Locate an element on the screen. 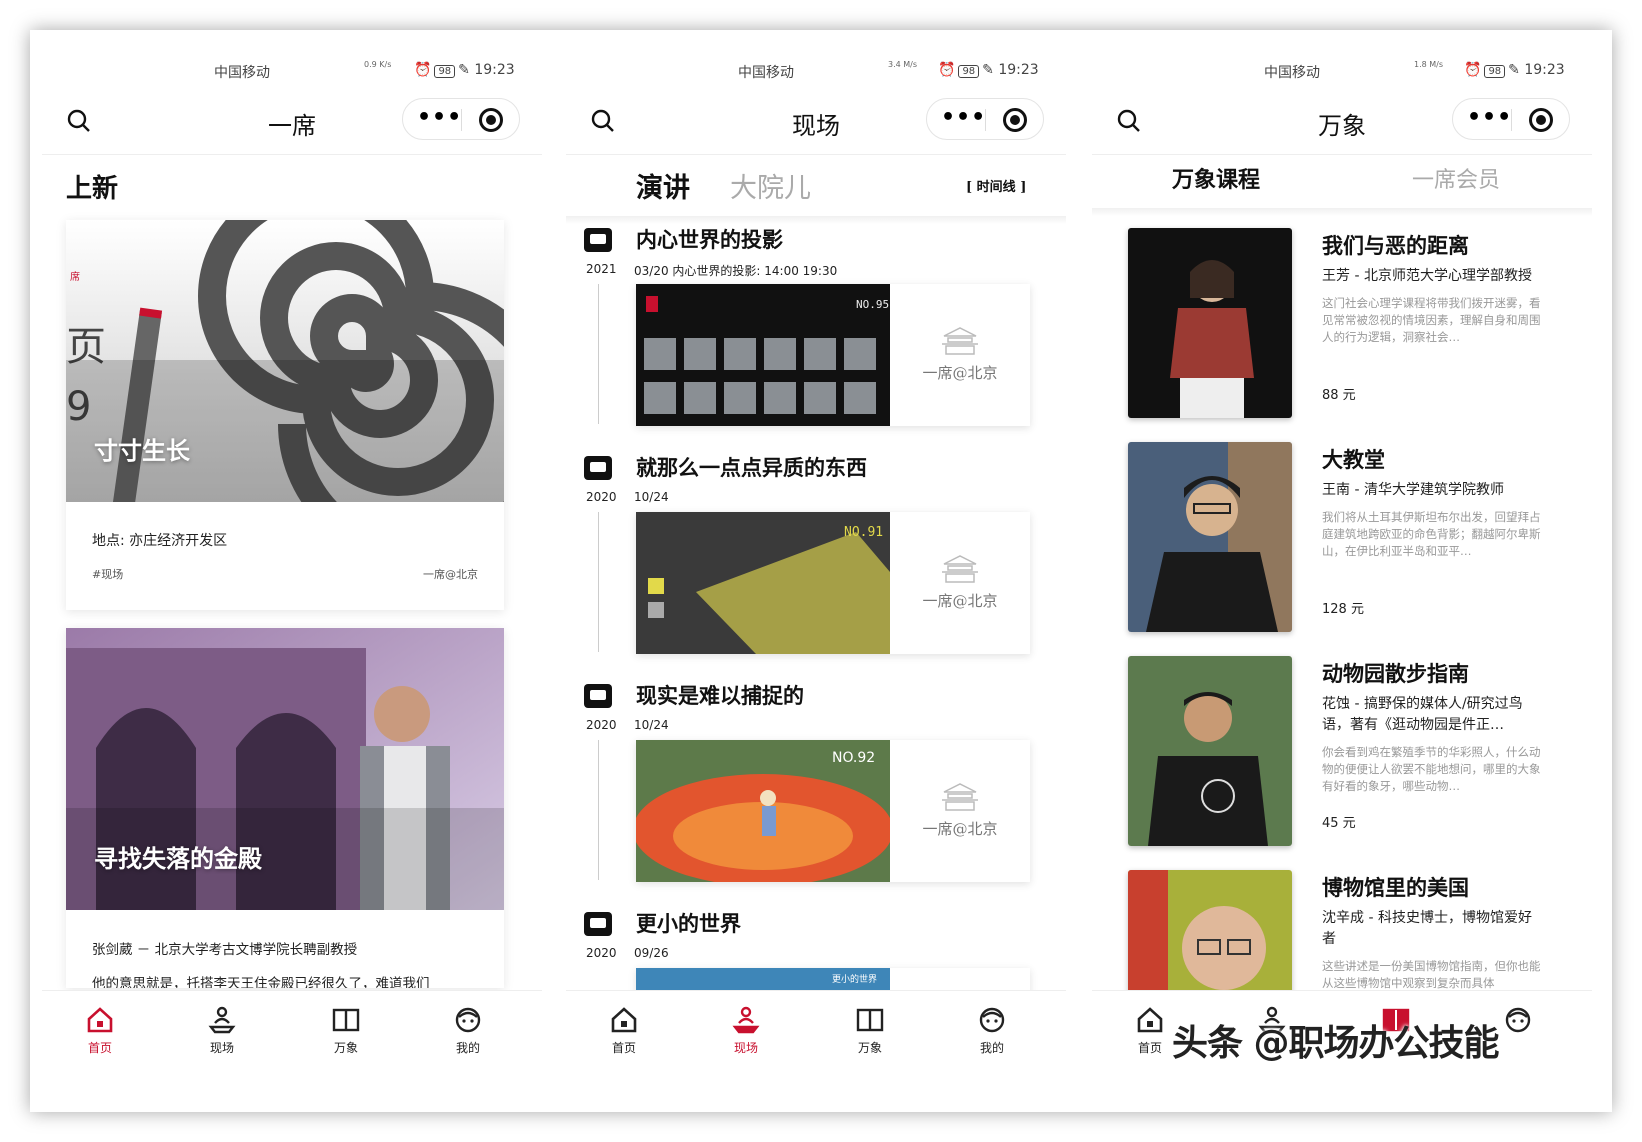 This screenshot has height=1142, width=1642. event-panel: NO.91 一席@北京 is located at coordinates (833, 583).